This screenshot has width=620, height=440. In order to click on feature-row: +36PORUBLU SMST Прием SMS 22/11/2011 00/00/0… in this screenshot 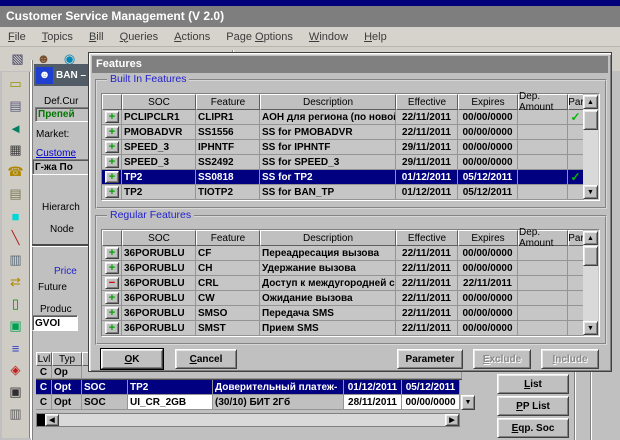, I will do `click(350, 328)`.